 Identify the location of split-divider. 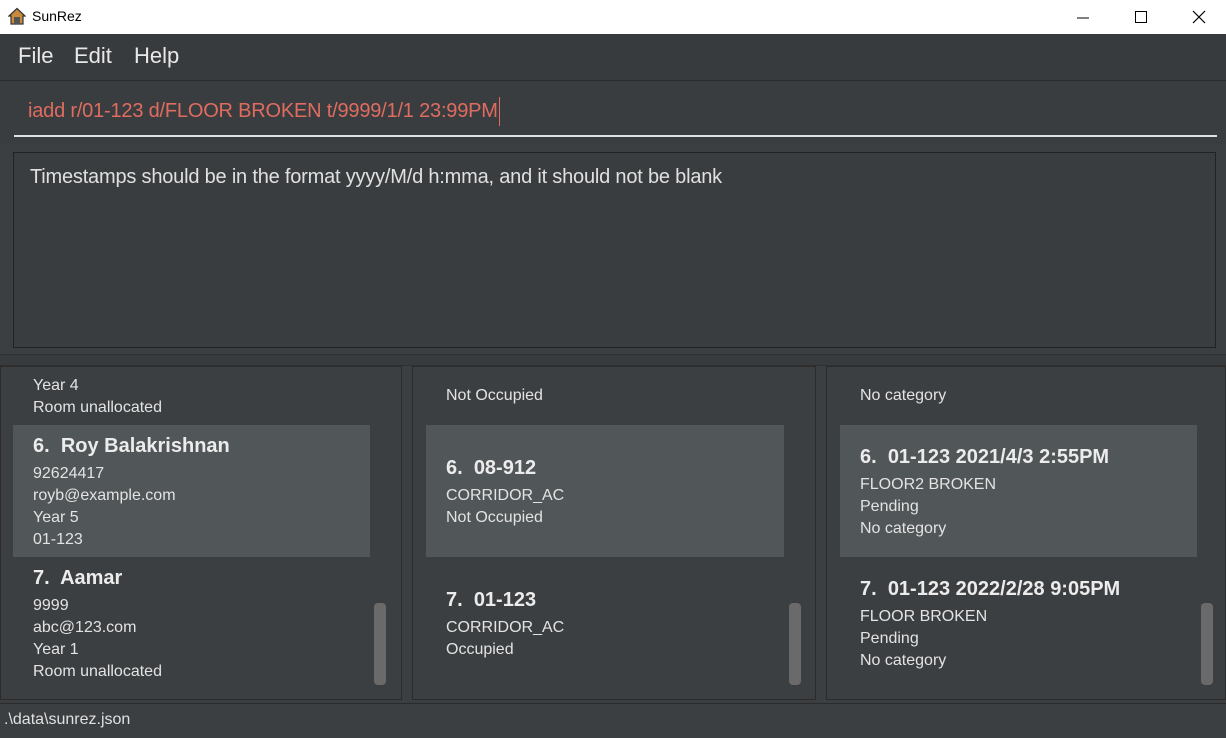
(613, 360).